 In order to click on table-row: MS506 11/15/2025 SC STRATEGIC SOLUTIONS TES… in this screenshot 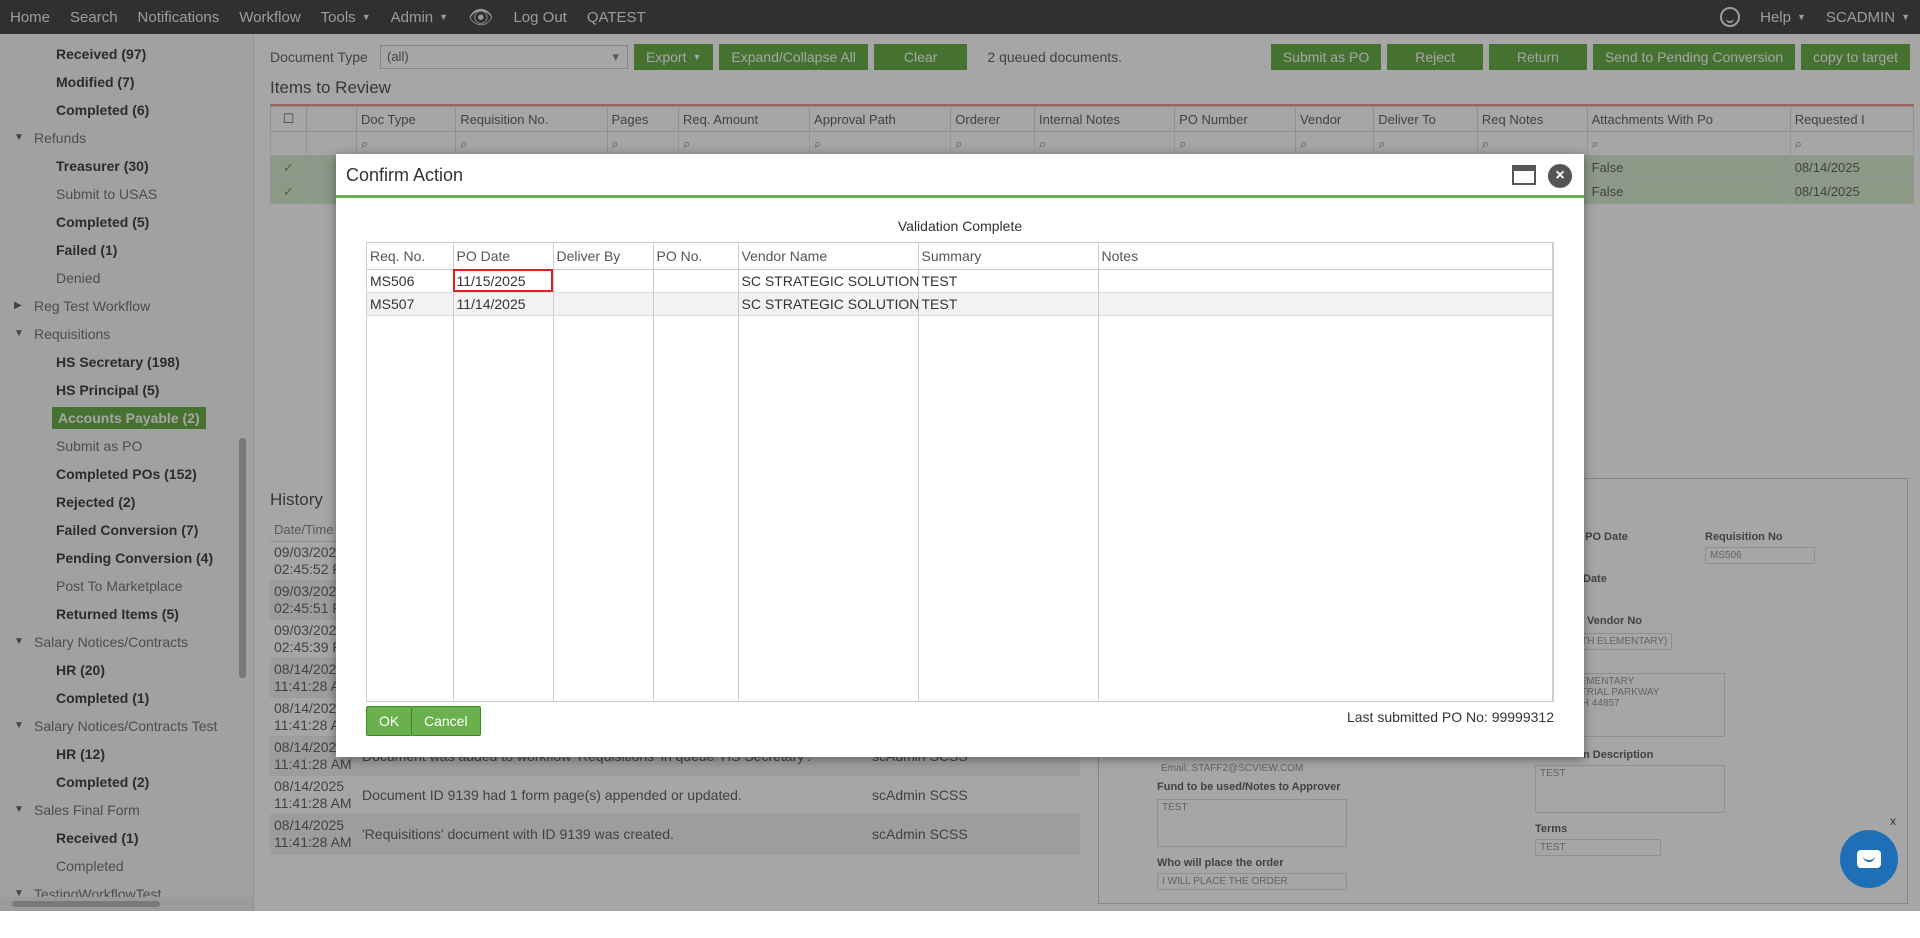, I will do `click(960, 281)`.